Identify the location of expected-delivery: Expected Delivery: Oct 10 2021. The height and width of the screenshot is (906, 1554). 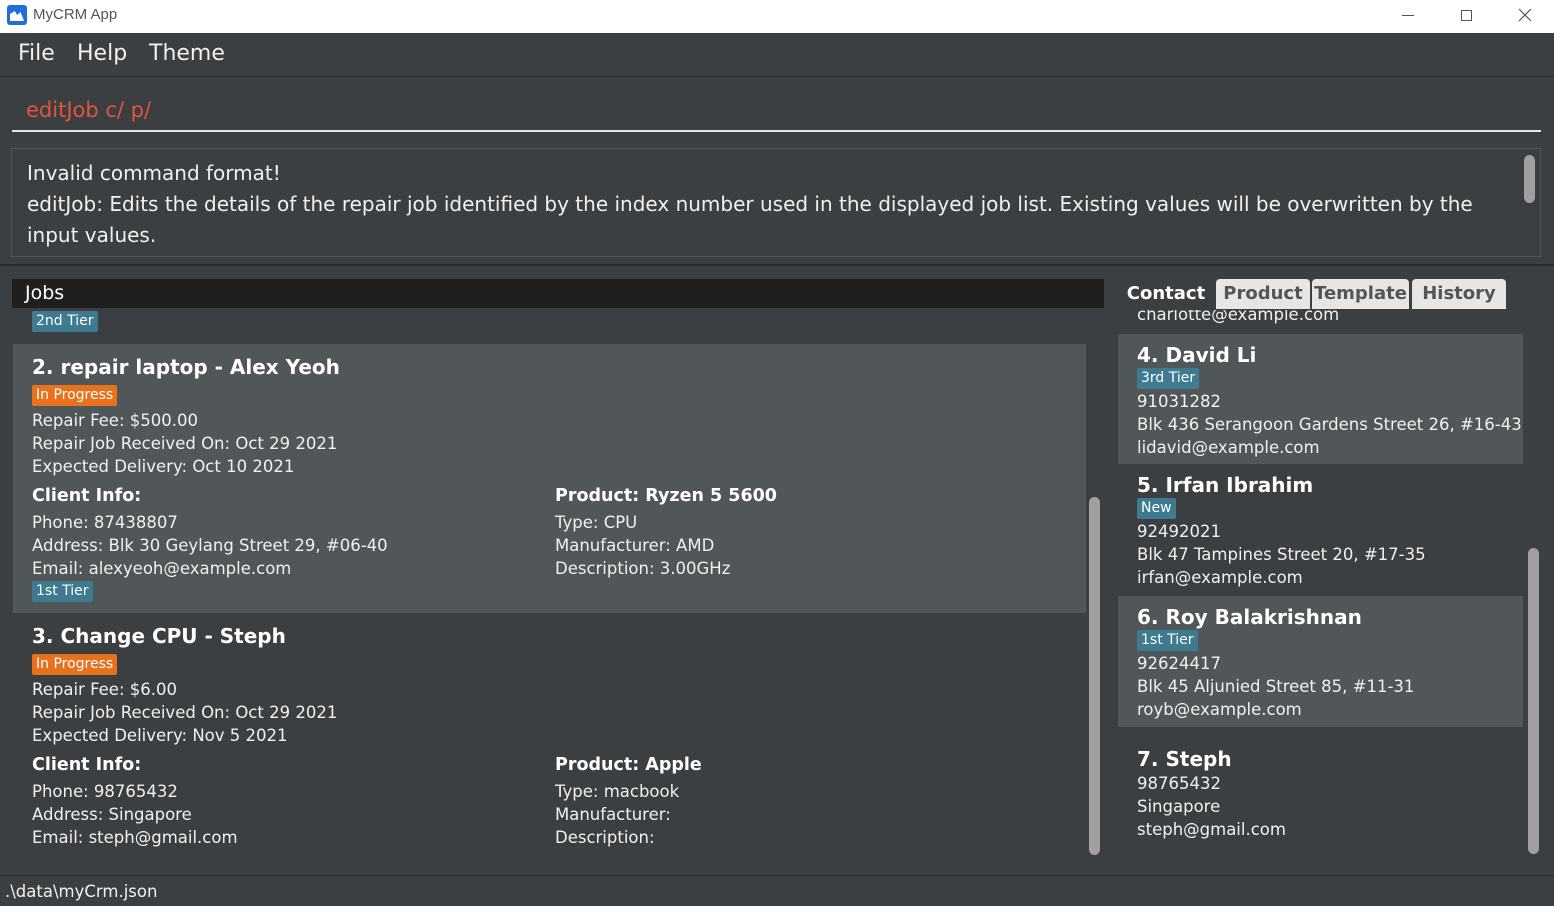
(163, 466).